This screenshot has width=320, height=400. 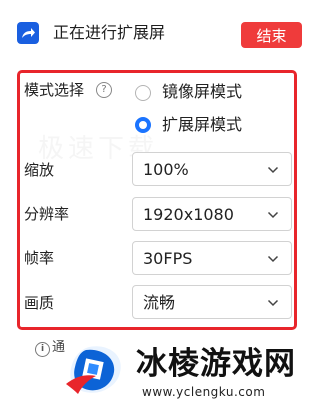 I want to click on frame-rate-select: 30FPS, so click(x=212, y=258).